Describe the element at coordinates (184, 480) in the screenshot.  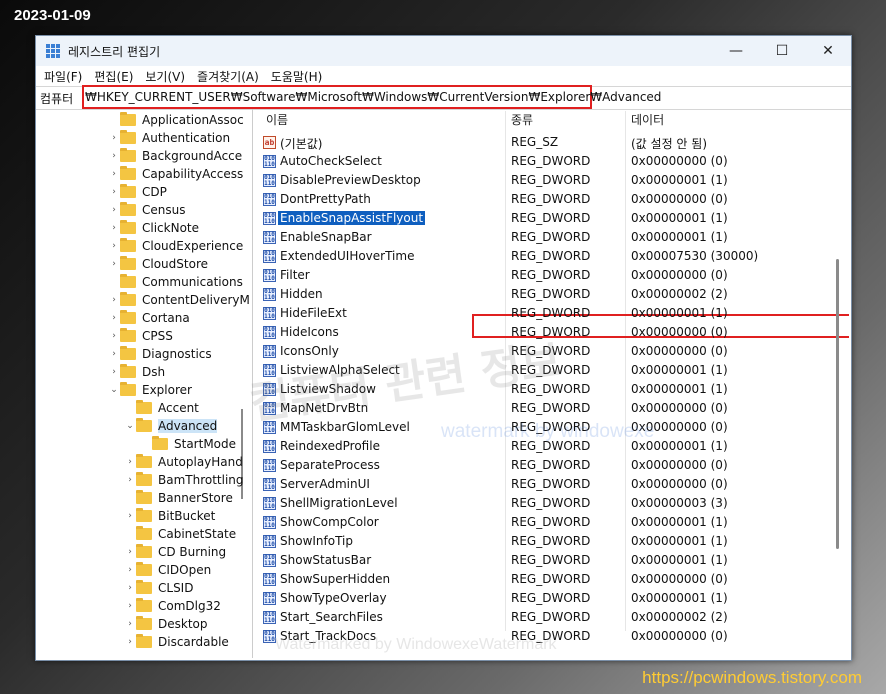
I see `tree-item: › BamThrottling` at that location.